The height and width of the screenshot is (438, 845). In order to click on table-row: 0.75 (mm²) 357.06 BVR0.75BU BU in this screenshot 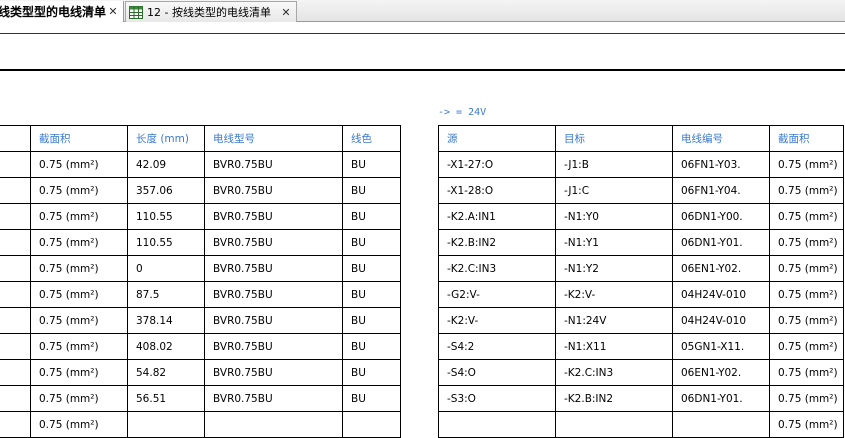, I will do `click(200, 190)`.